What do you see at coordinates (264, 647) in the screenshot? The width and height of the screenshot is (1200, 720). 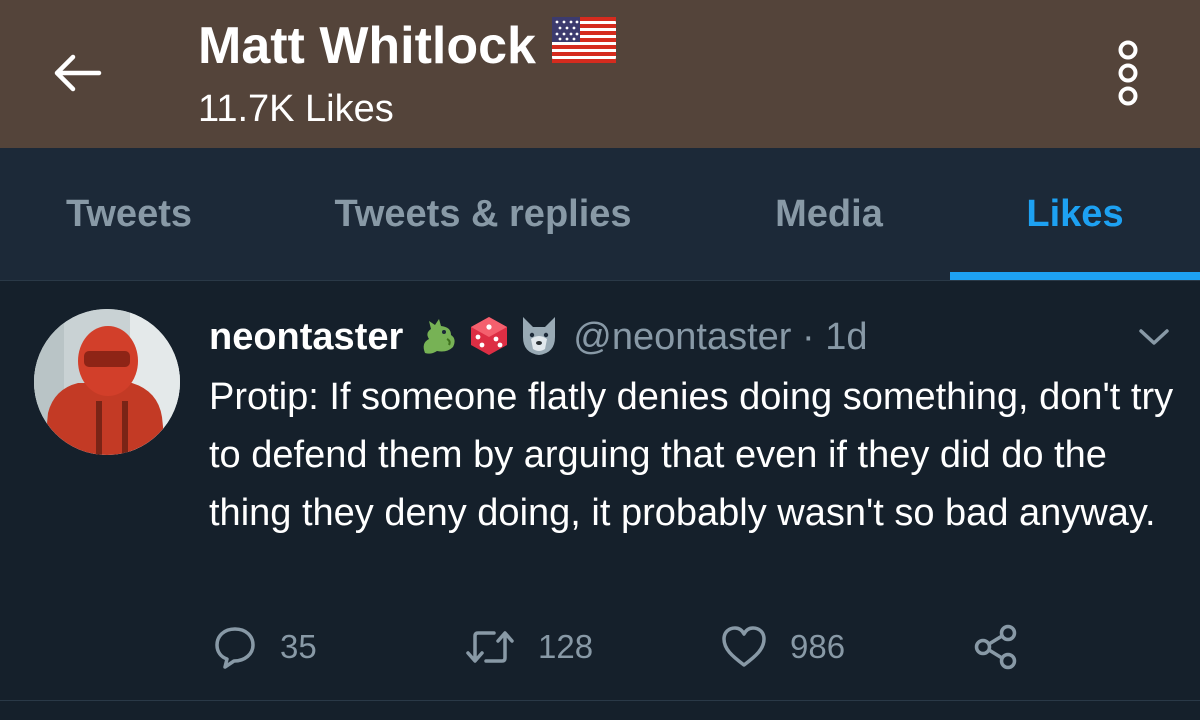 I see `reply-button: 35` at bounding box center [264, 647].